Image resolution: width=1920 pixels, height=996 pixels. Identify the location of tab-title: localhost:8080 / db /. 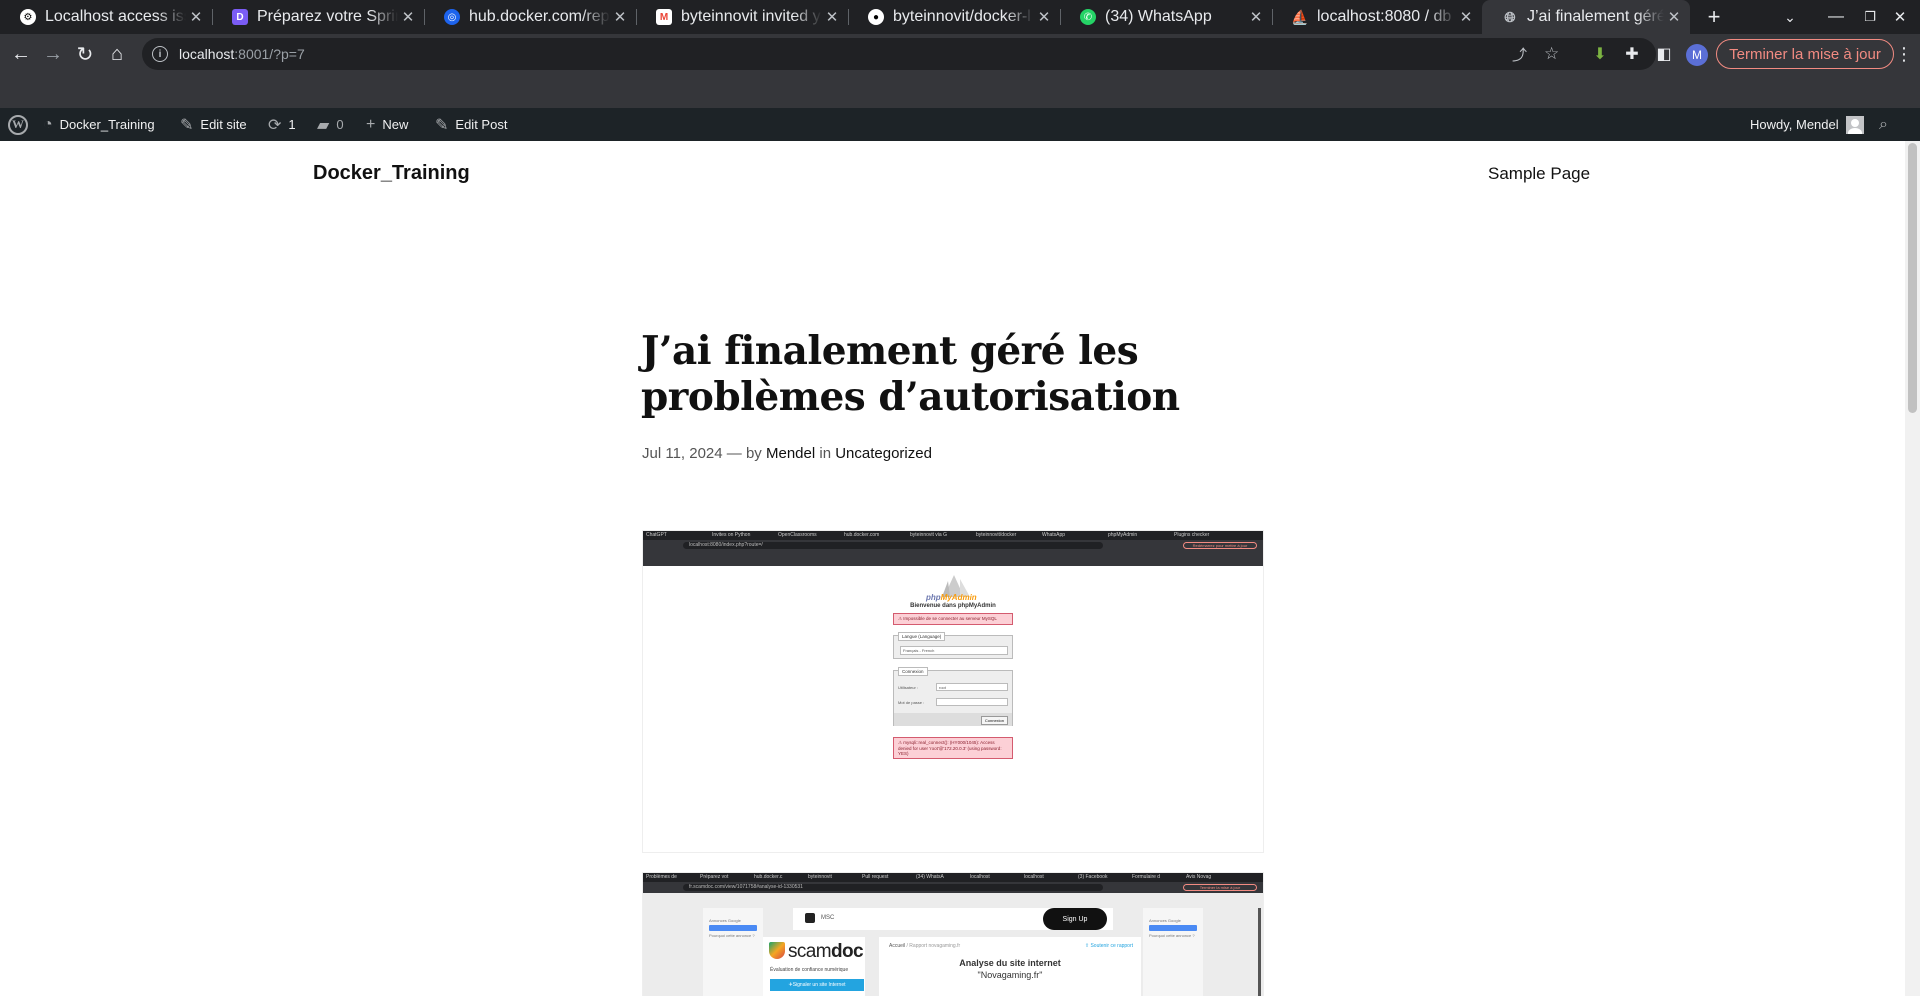
(1386, 16).